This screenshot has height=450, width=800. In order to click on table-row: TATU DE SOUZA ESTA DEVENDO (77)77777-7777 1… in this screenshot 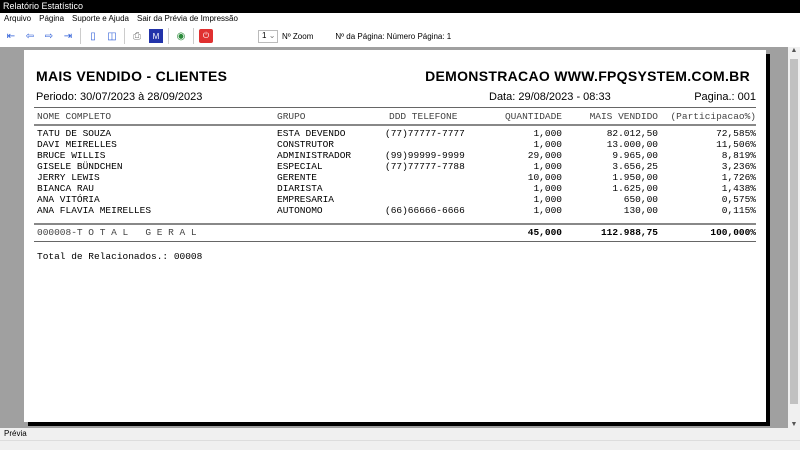, I will do `click(395, 133)`.